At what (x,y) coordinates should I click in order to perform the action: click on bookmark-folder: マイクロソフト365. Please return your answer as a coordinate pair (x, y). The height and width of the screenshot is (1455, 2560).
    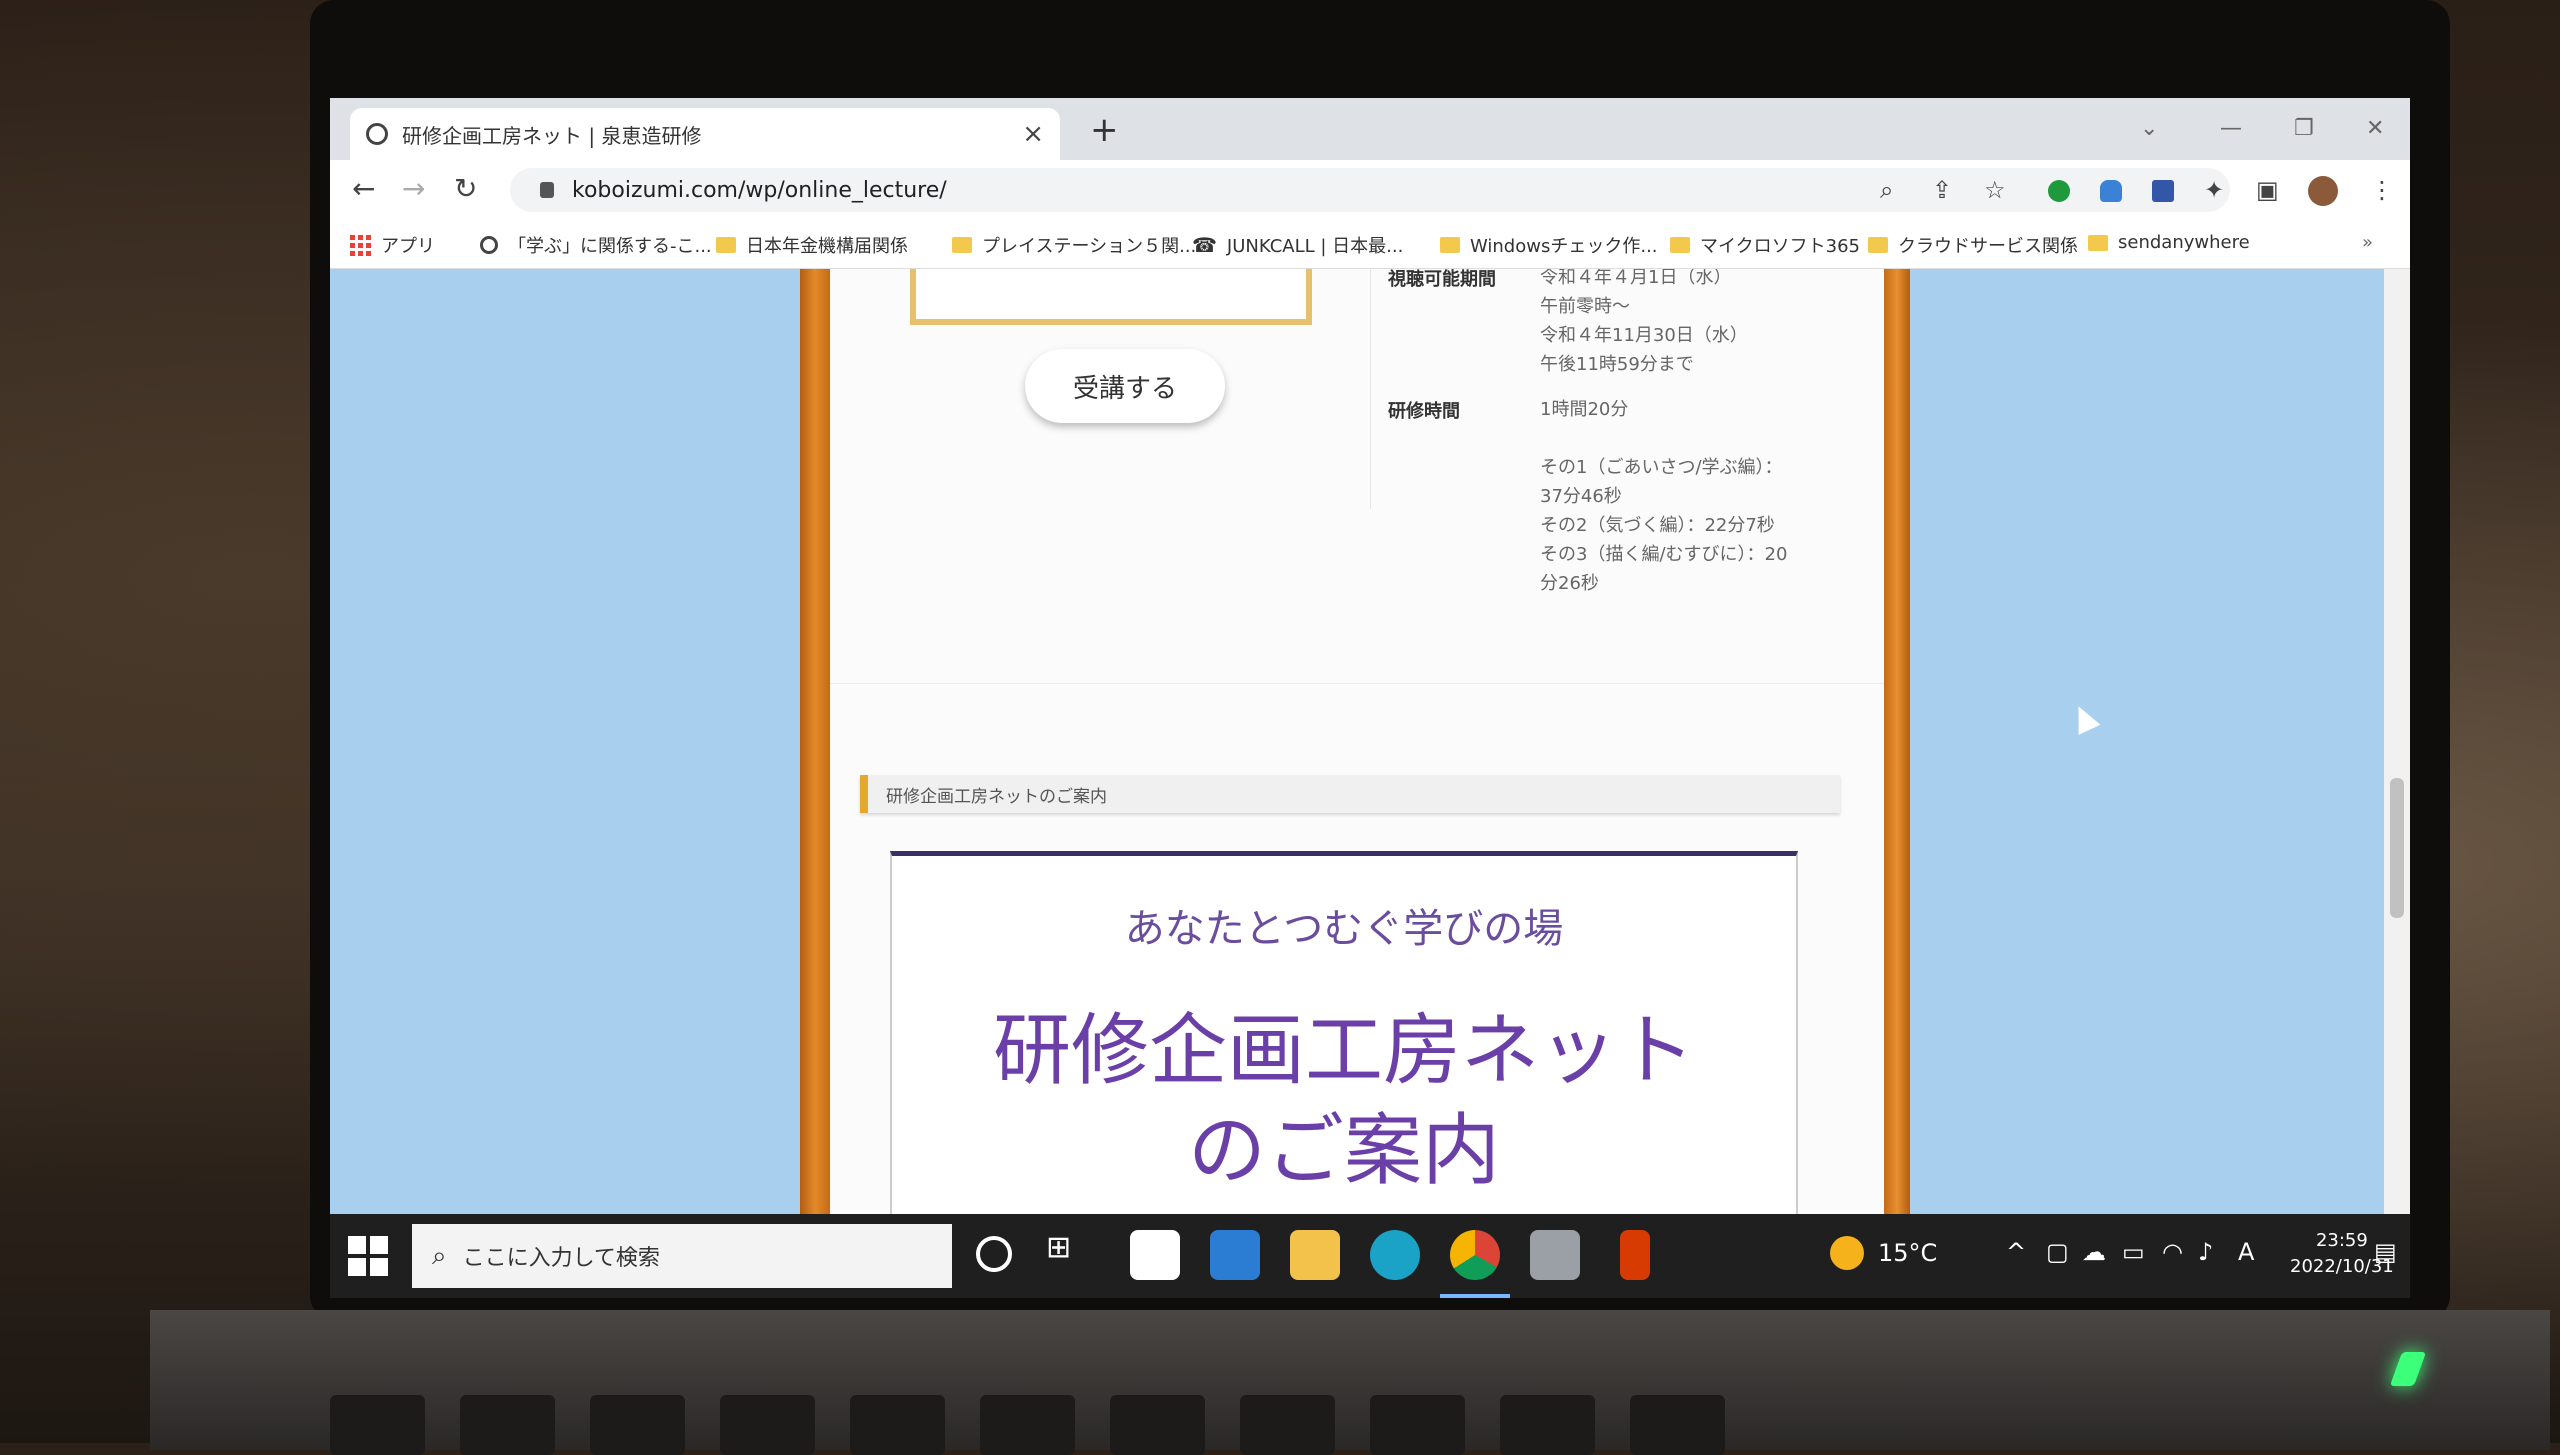
    Looking at the image, I should click on (1765, 245).